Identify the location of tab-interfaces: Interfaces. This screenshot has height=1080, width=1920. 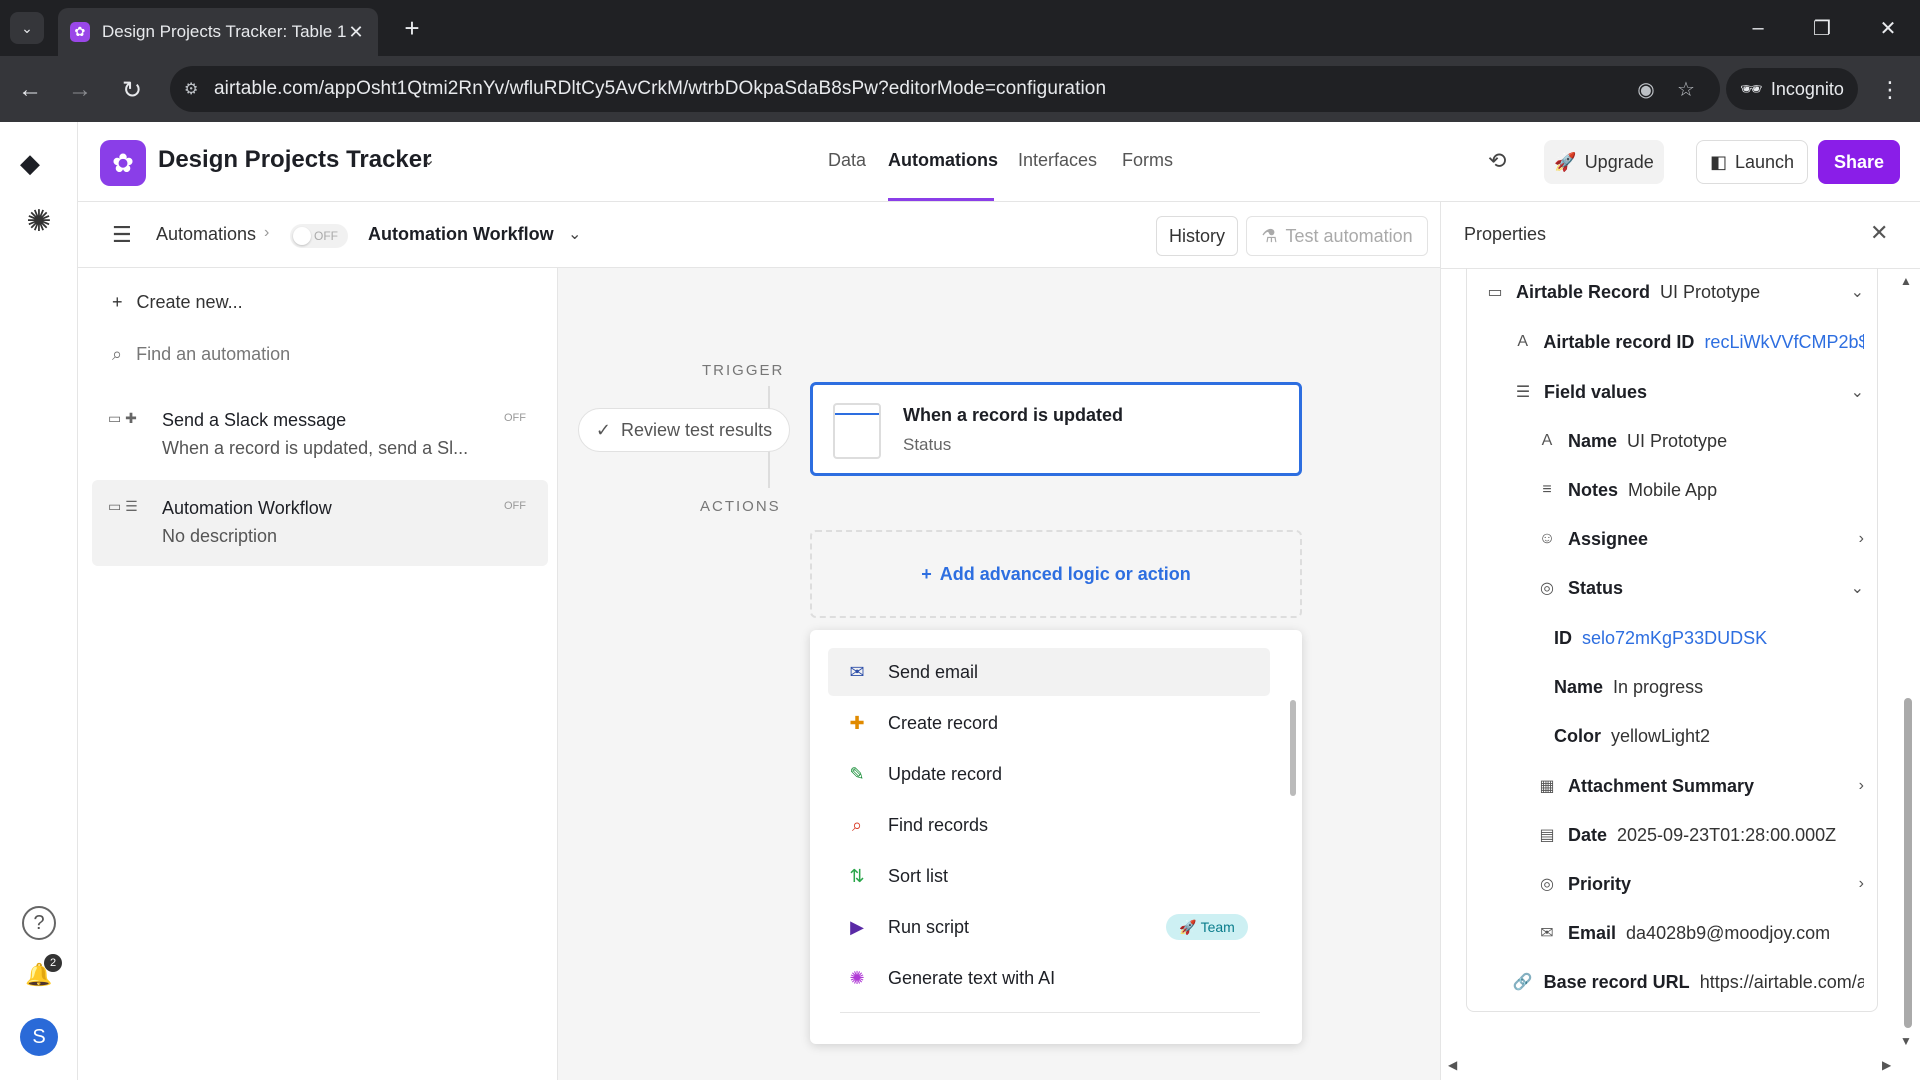
(1057, 160).